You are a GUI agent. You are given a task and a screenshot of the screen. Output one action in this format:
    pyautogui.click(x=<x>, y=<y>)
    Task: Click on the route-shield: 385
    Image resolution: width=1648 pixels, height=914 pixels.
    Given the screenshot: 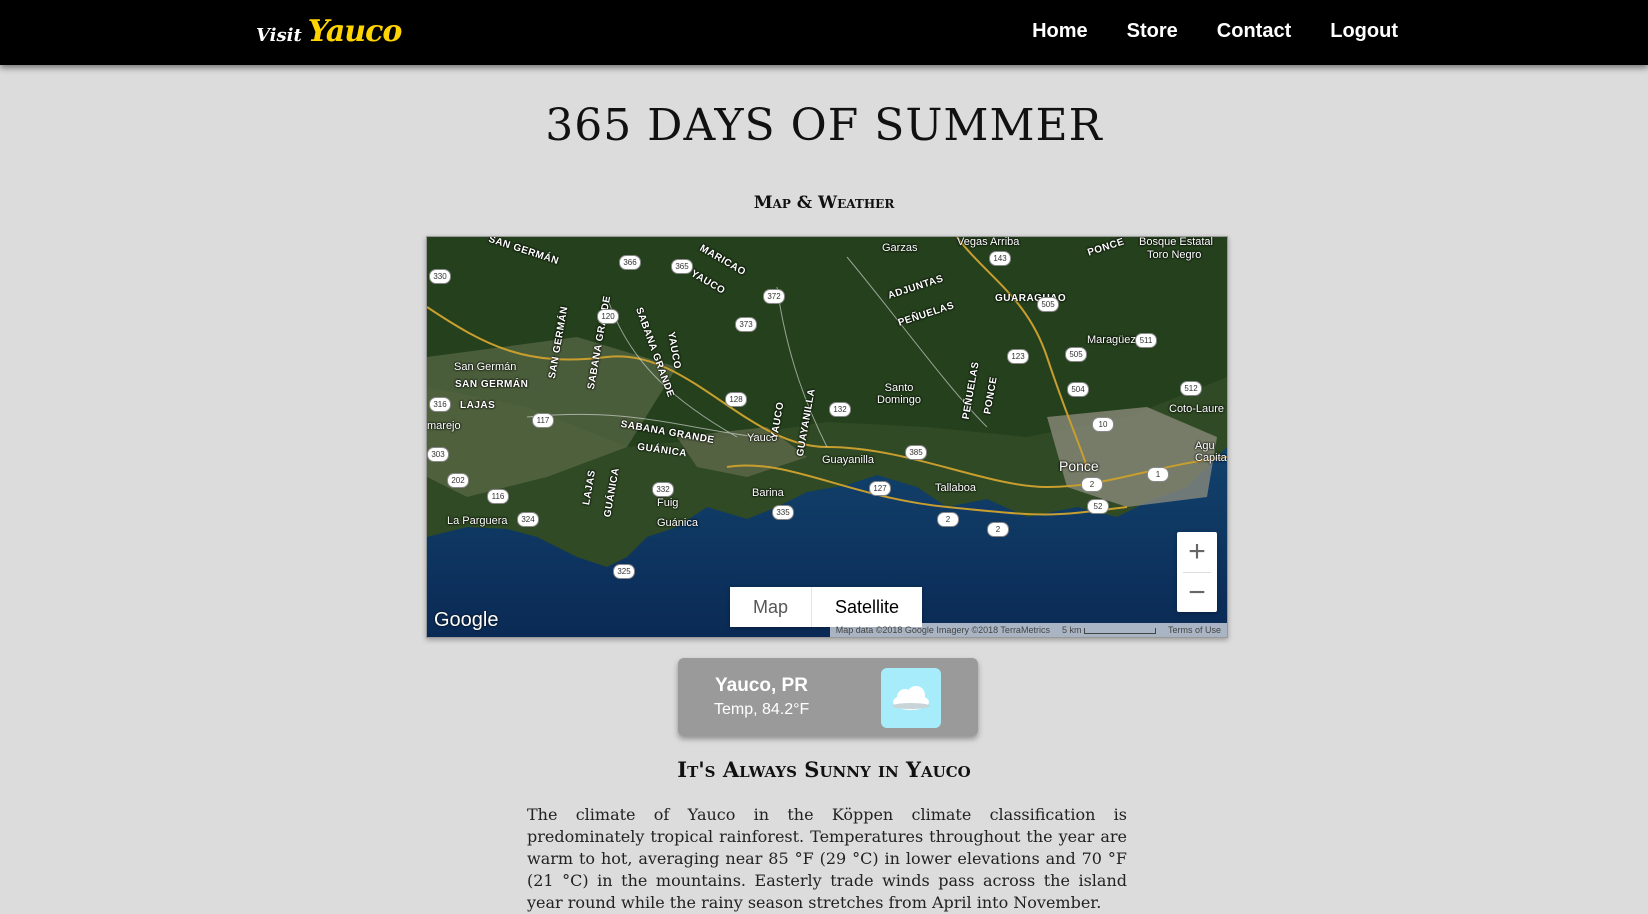 What is the action you would take?
    pyautogui.click(x=916, y=452)
    